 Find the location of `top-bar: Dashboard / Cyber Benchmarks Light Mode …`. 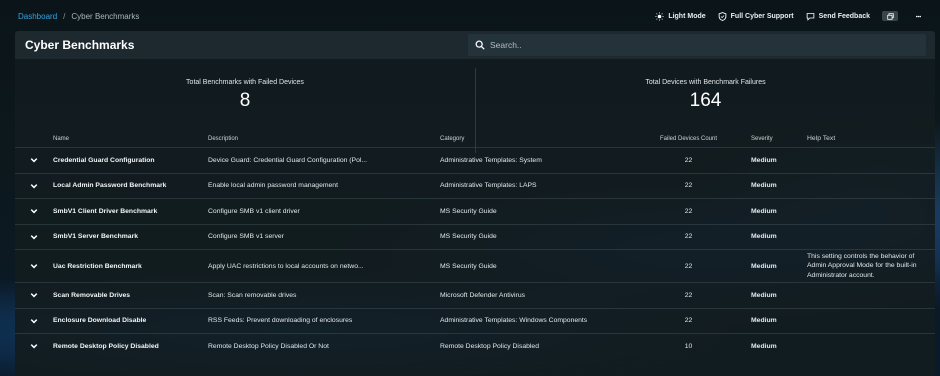

top-bar: Dashboard / Cyber Benchmarks Light Mode … is located at coordinates (470, 16).